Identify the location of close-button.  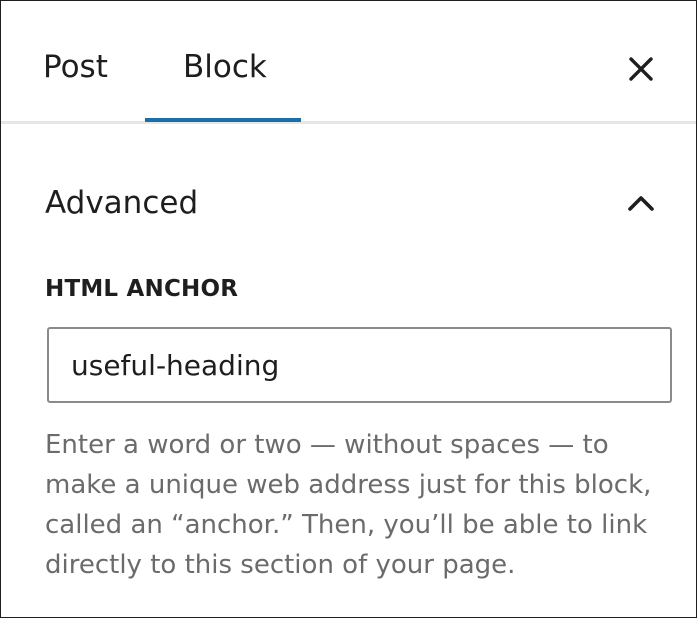
(641, 69).